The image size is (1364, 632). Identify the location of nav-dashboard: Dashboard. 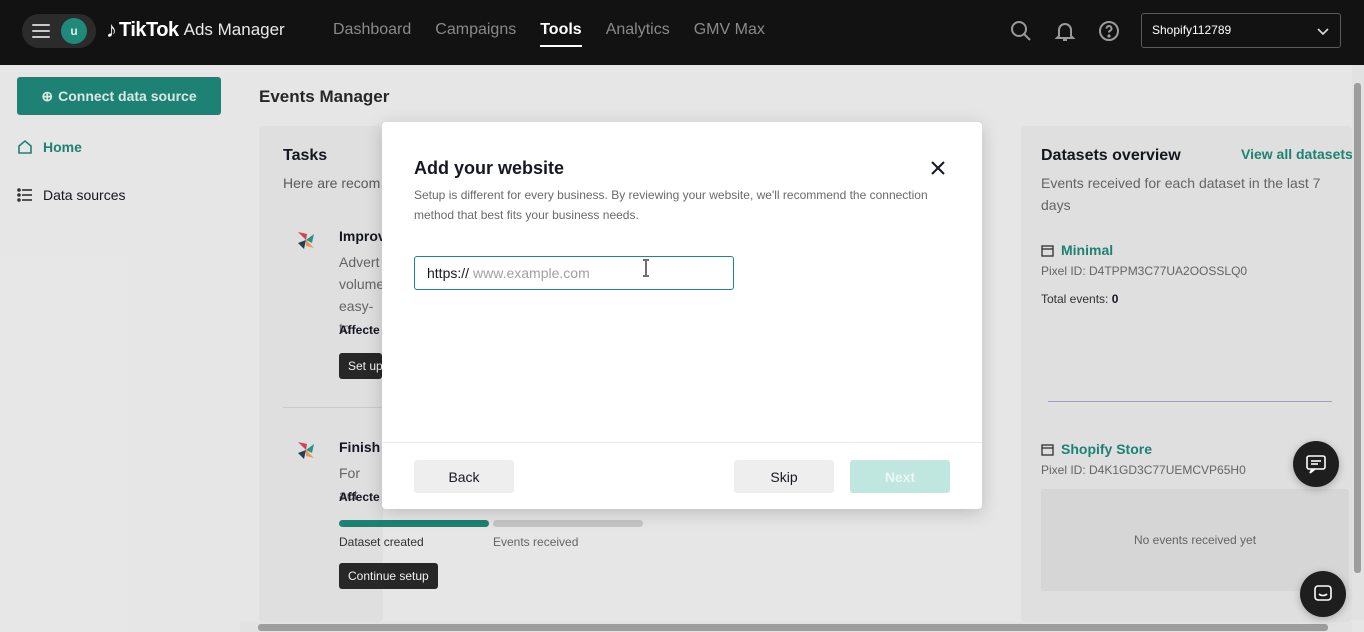
(372, 30).